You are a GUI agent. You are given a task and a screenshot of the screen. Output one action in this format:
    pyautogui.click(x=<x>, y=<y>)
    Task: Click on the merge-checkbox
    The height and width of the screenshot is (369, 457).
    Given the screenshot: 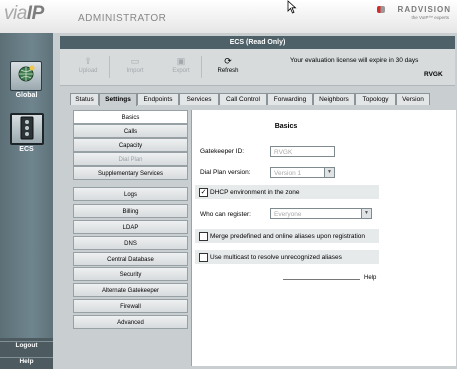 What is the action you would take?
    pyautogui.click(x=203, y=236)
    